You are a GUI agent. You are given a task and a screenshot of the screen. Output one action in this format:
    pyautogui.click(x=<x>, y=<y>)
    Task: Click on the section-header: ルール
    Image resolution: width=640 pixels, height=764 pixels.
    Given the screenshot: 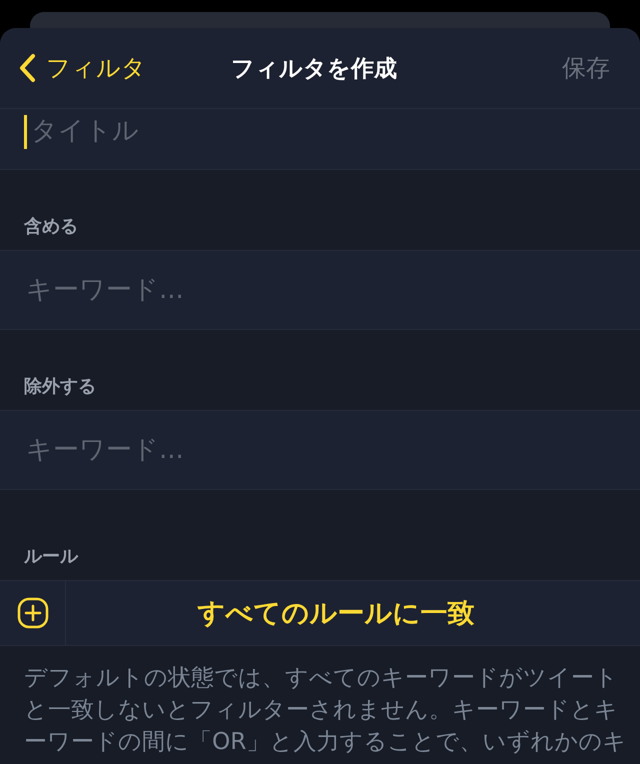 What is the action you would take?
    pyautogui.click(x=51, y=556)
    